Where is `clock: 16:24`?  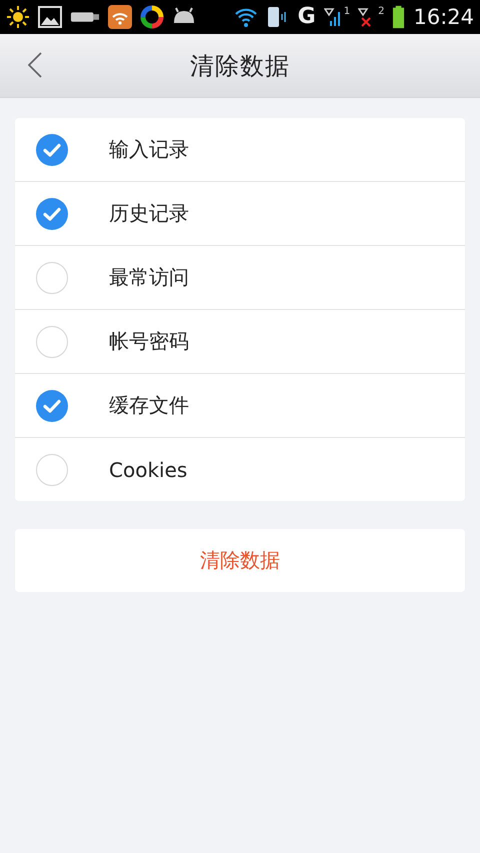
clock: 16:24 is located at coordinates (443, 17).